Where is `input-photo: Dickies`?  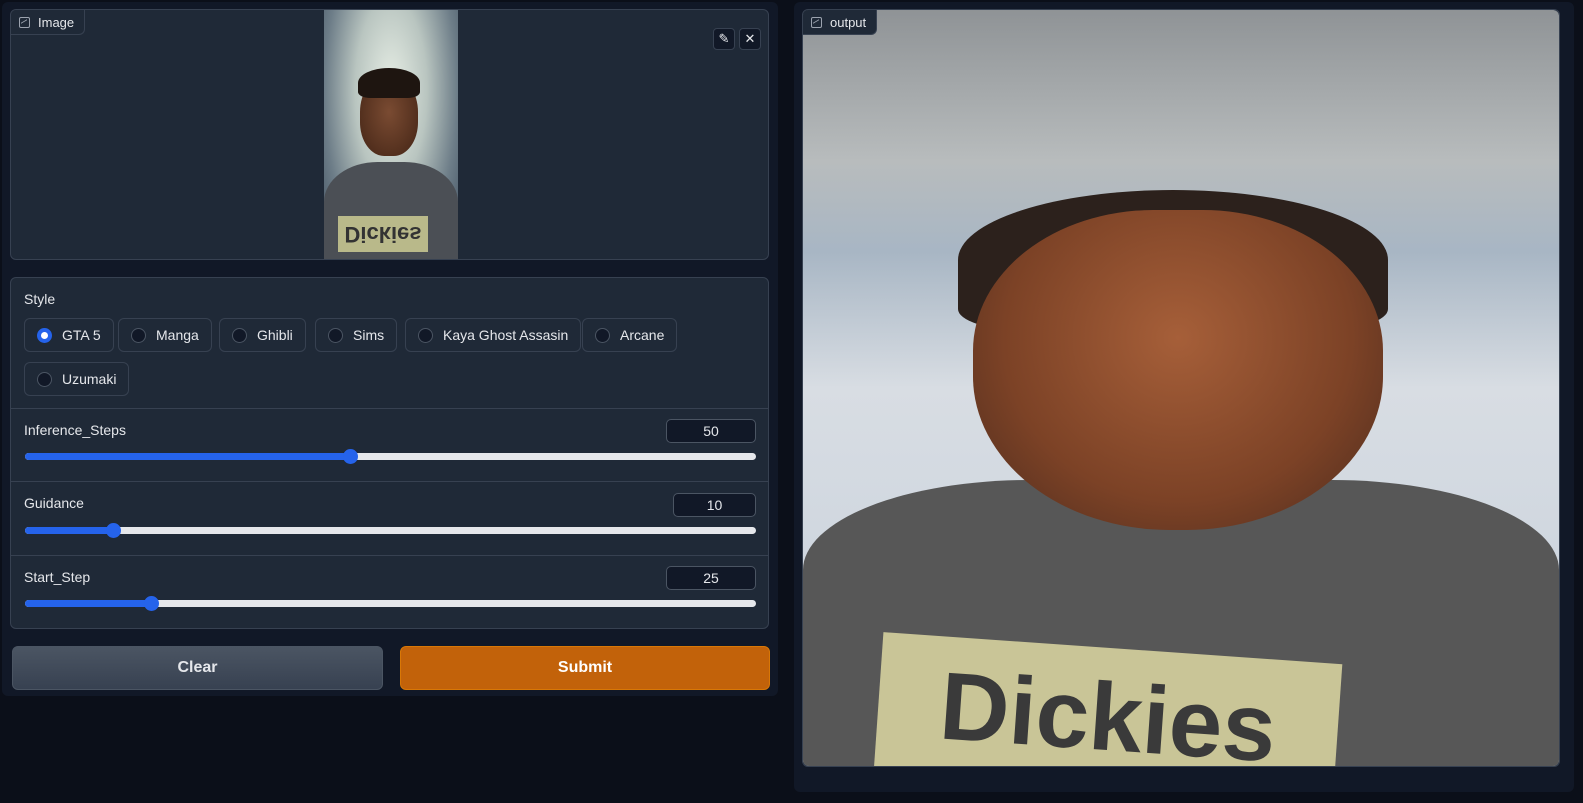
input-photo: Dickies is located at coordinates (391, 134).